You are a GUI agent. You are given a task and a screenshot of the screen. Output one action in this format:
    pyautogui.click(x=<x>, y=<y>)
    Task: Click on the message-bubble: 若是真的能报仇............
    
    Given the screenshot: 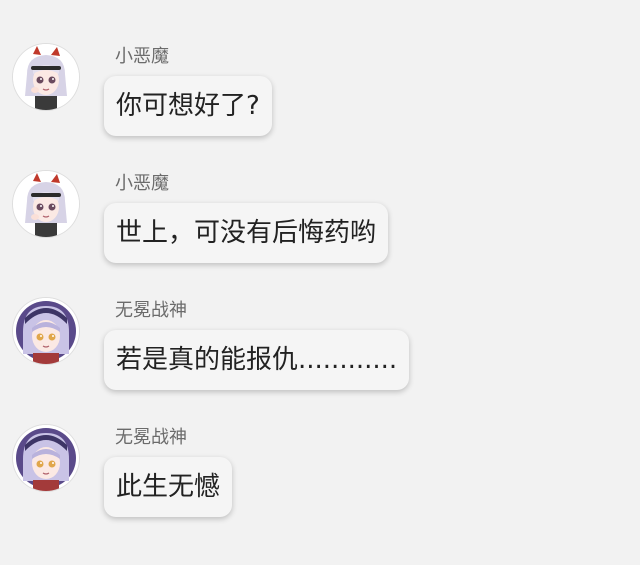 What is the action you would take?
    pyautogui.click(x=257, y=360)
    